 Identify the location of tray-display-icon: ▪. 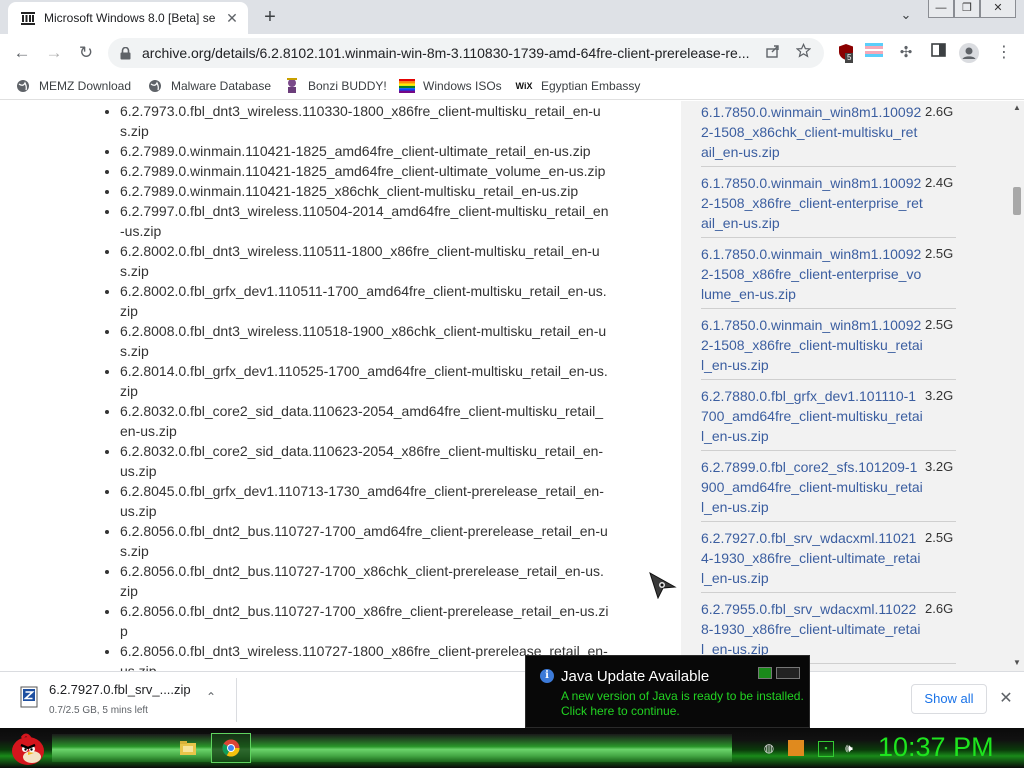
(826, 749).